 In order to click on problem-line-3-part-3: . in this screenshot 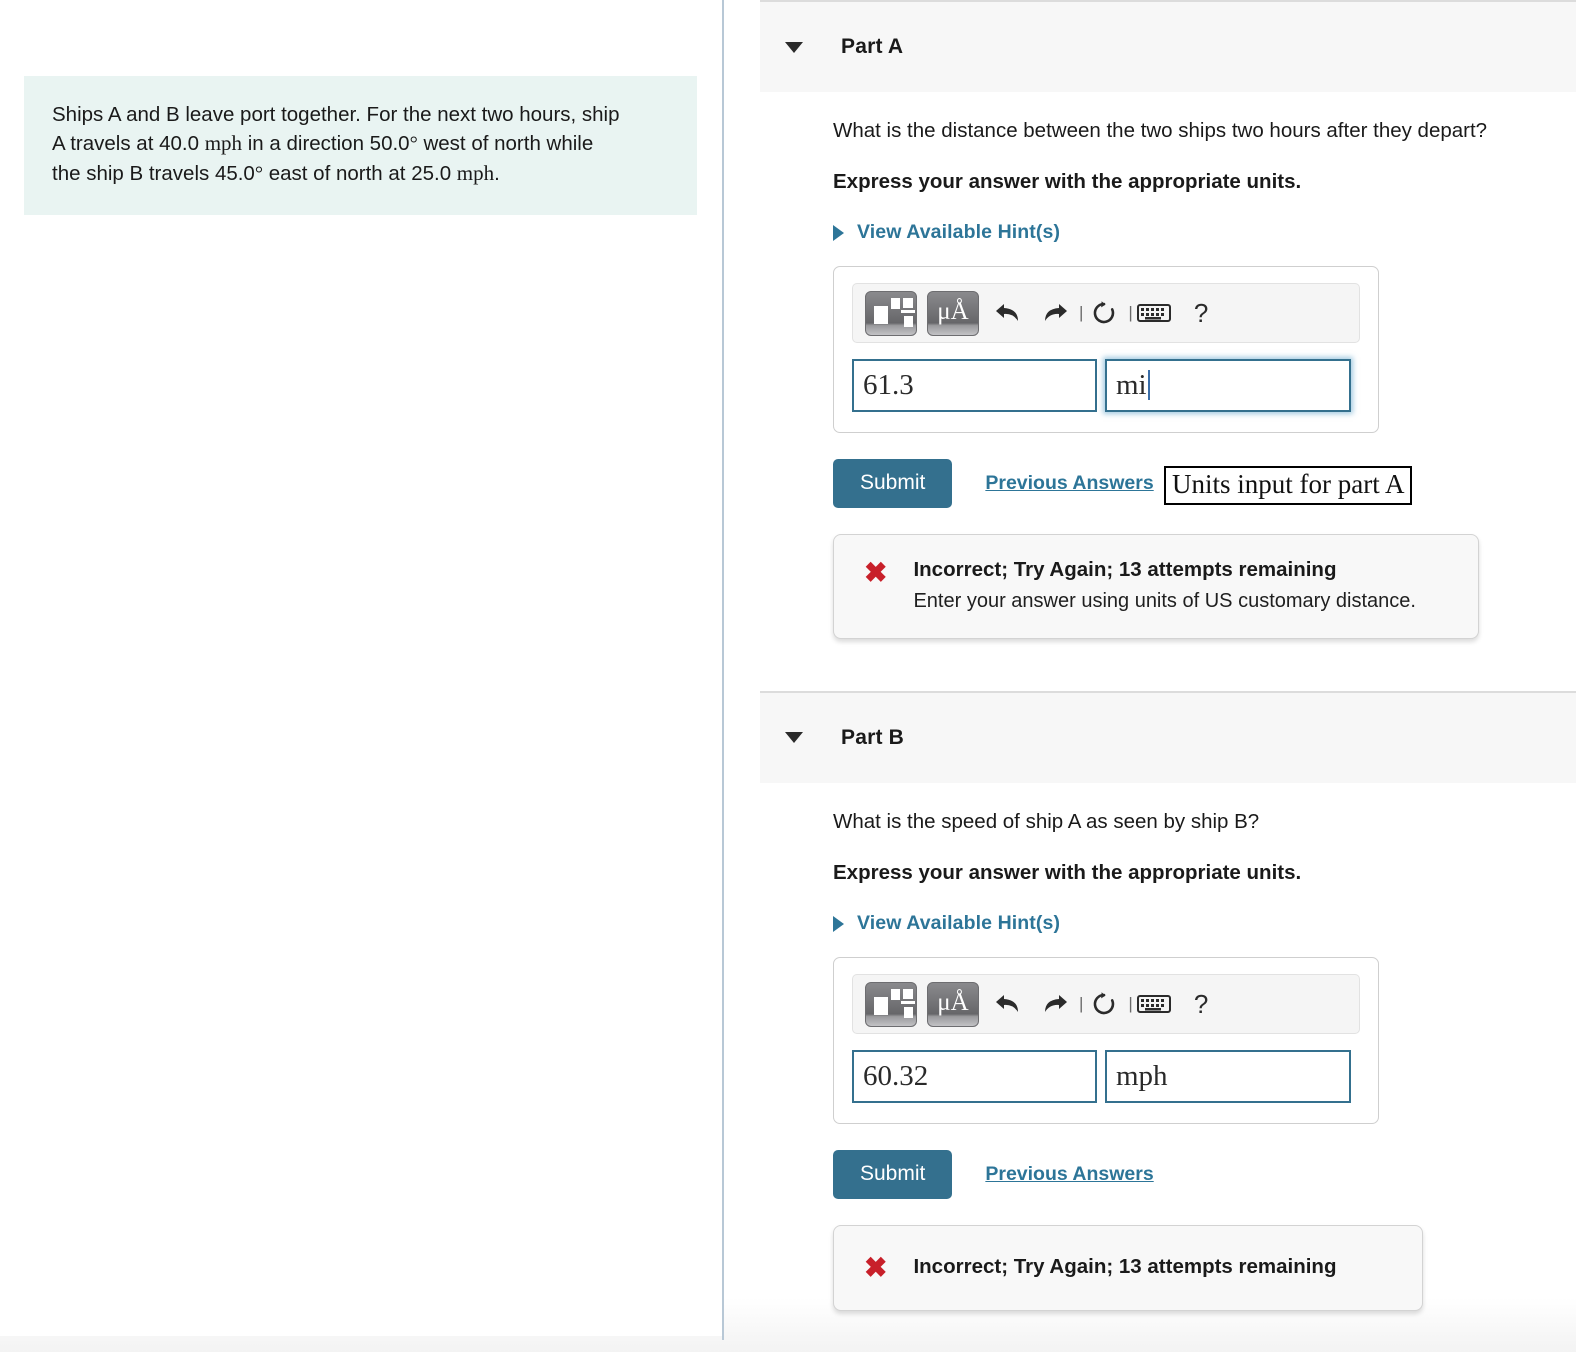, I will do `click(497, 174)`.